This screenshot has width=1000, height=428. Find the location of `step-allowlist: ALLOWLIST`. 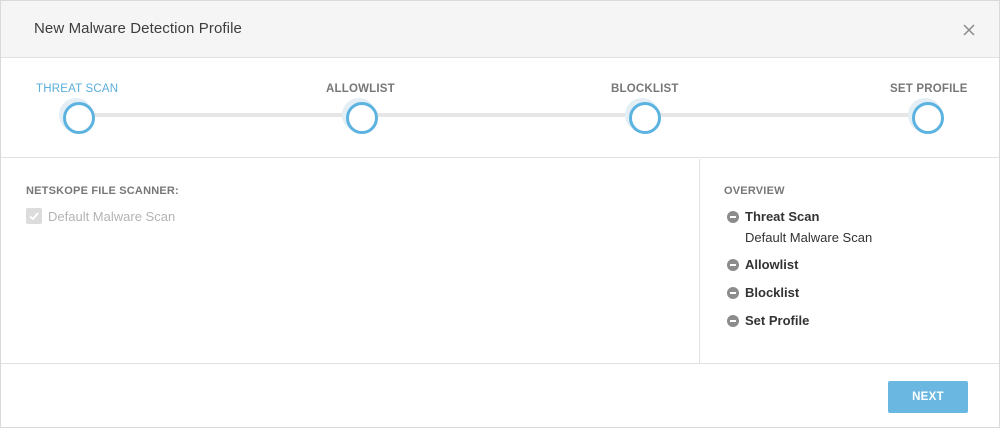

step-allowlist: ALLOWLIST is located at coordinates (364, 108).